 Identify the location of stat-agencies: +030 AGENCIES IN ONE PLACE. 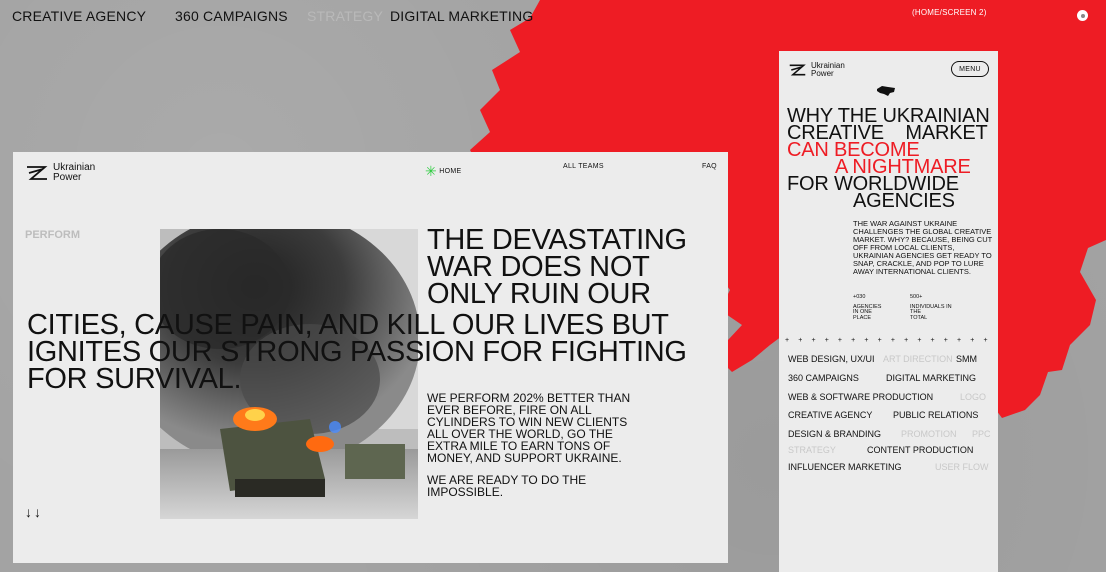
(867, 307).